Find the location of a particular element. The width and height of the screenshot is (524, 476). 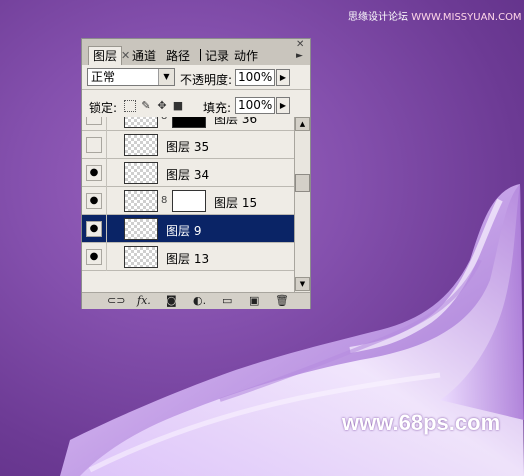

blend-mode-value: 正常 is located at coordinates (103, 77).